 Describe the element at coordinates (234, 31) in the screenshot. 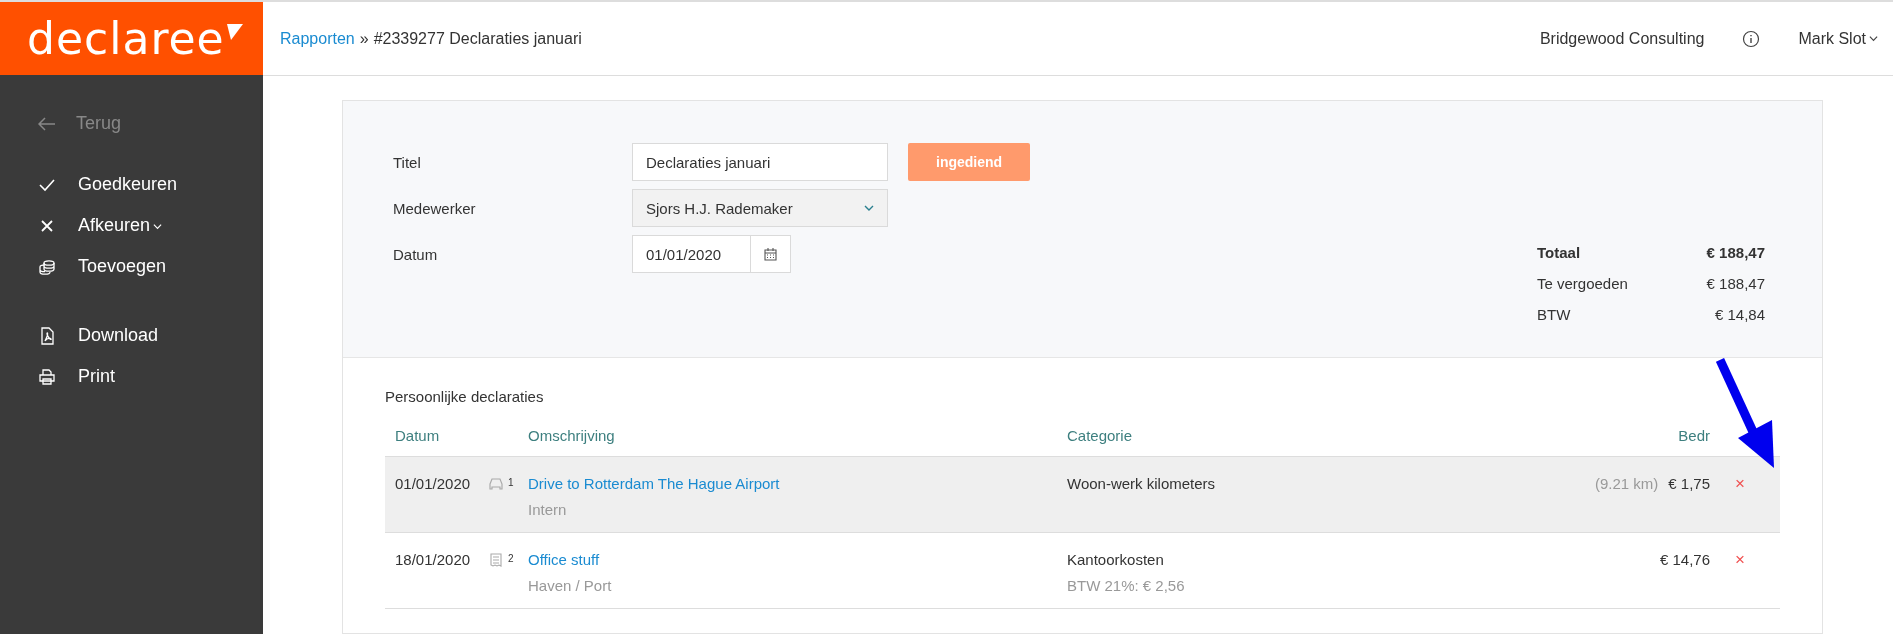

I see `logo-mark-icon` at that location.